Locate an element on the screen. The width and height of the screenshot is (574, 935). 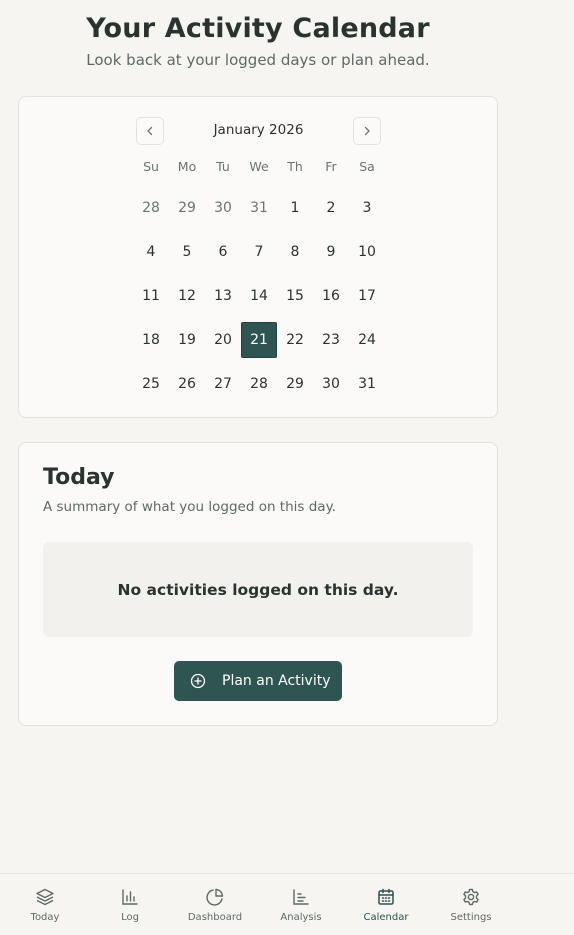
calendar-day: 29 is located at coordinates (295, 384).